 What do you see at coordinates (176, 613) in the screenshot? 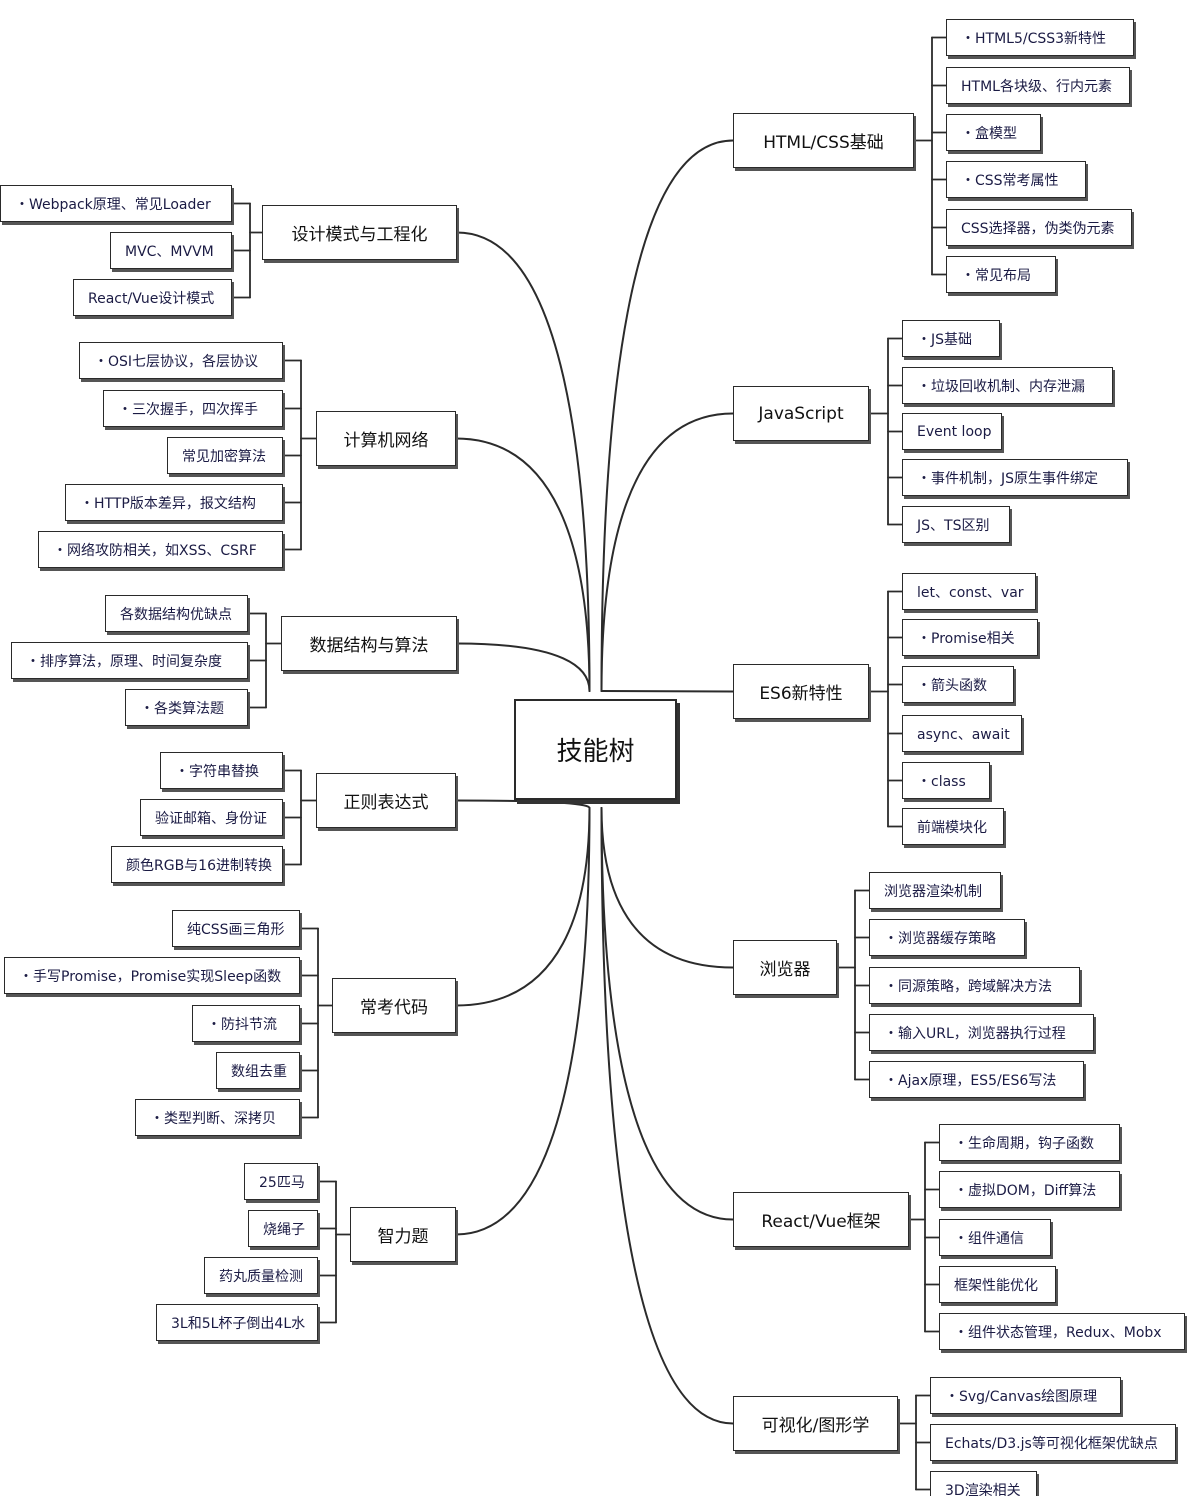
I see `algo-item: 各数据结构优缺点` at bounding box center [176, 613].